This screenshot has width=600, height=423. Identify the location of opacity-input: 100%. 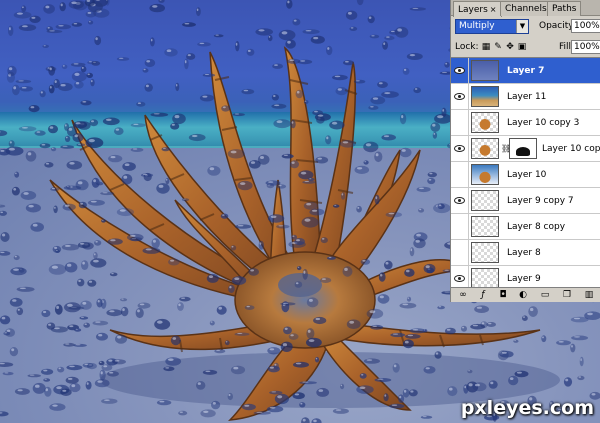
(585, 26).